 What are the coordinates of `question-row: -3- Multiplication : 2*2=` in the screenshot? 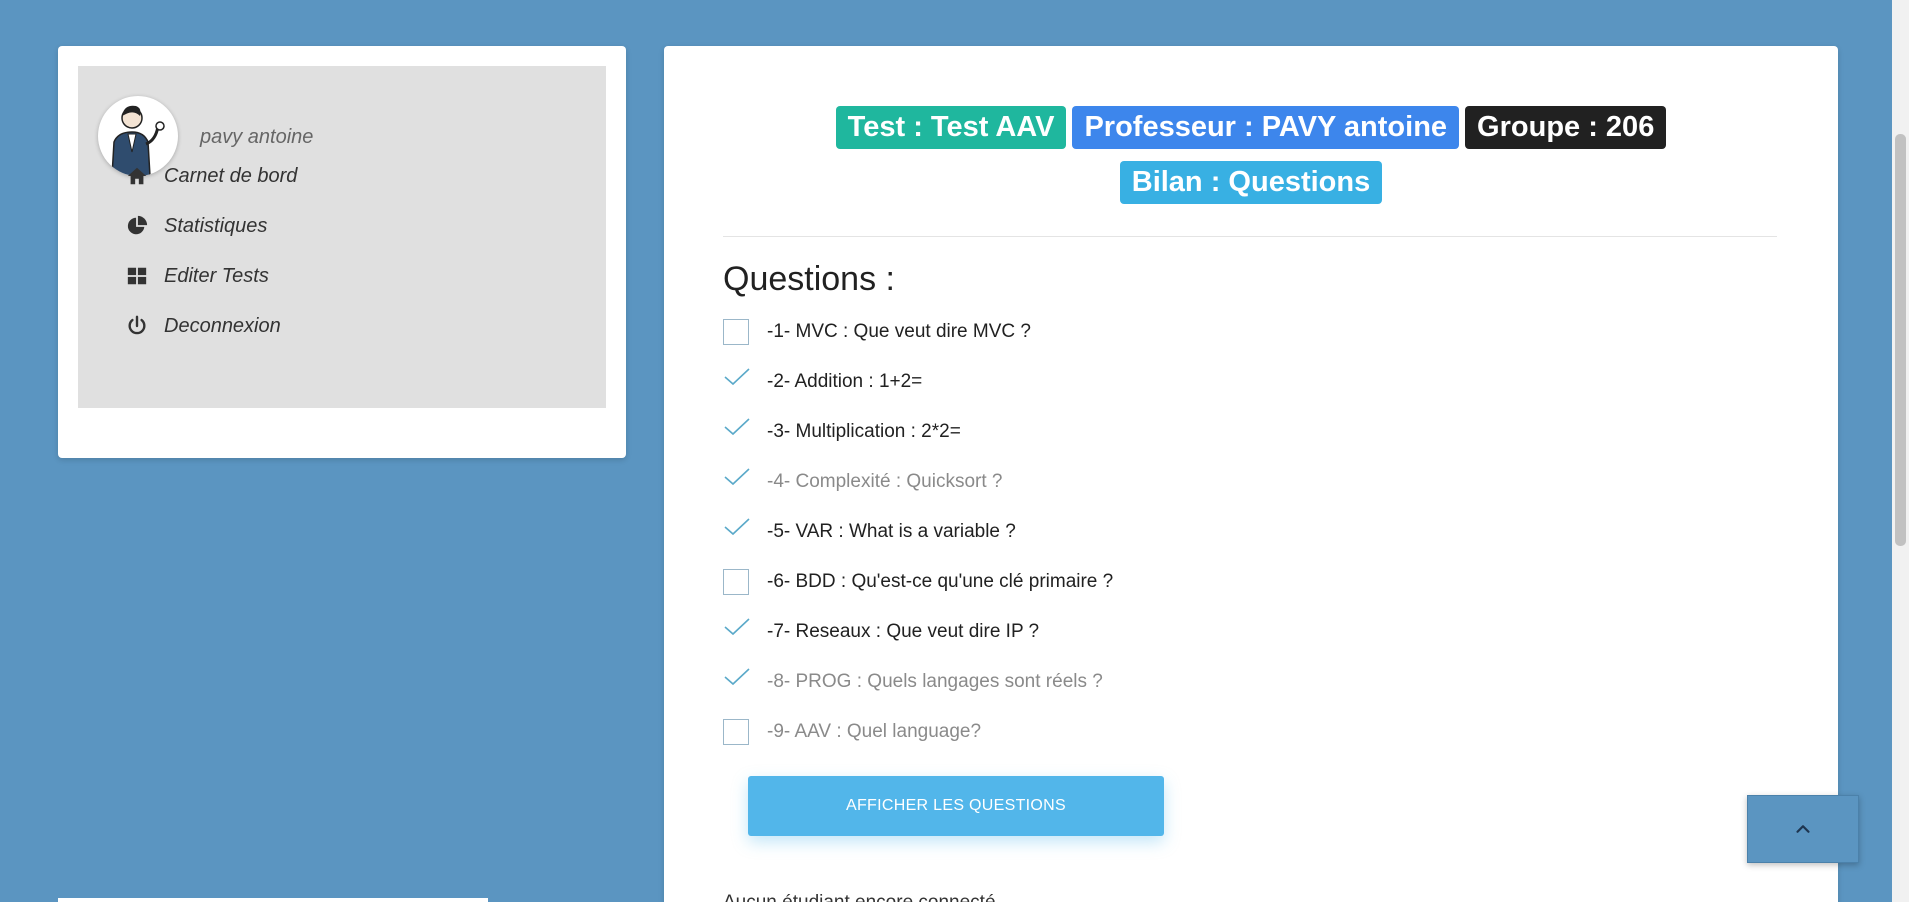 It's located at (842, 432).